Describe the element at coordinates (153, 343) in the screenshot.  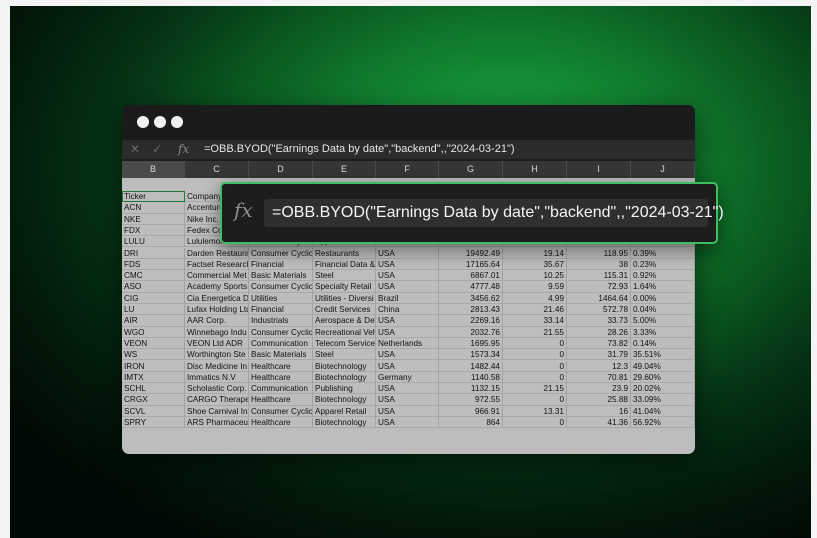
I see `cell-b: VEON` at that location.